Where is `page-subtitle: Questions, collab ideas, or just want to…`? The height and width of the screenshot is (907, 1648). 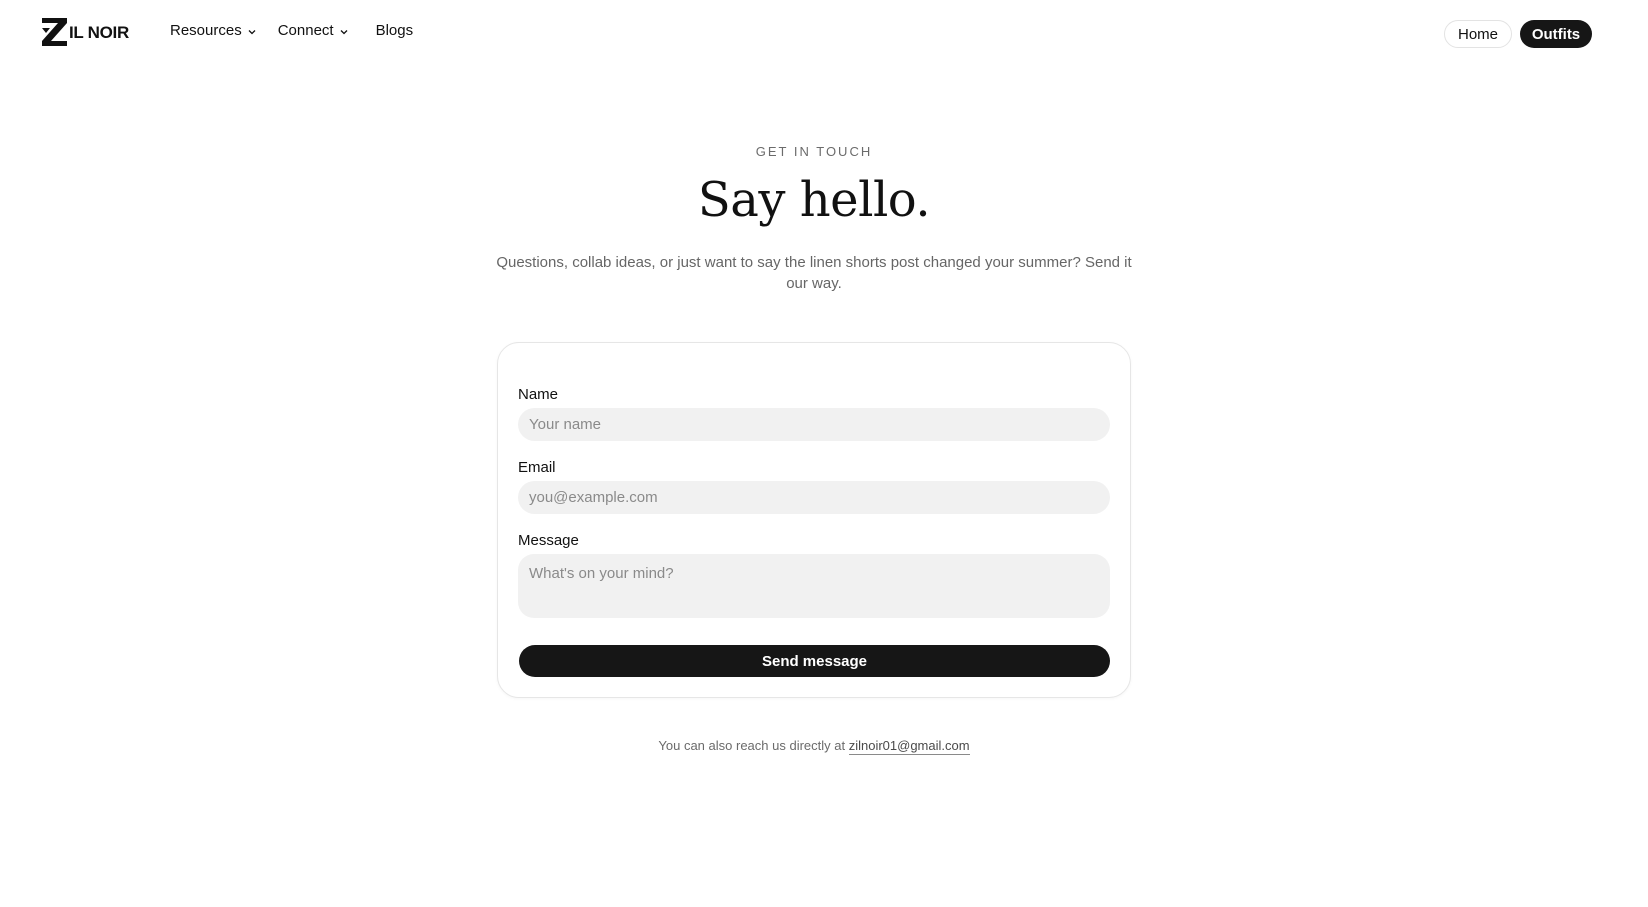 page-subtitle: Questions, collab ideas, or just want to… is located at coordinates (814, 273).